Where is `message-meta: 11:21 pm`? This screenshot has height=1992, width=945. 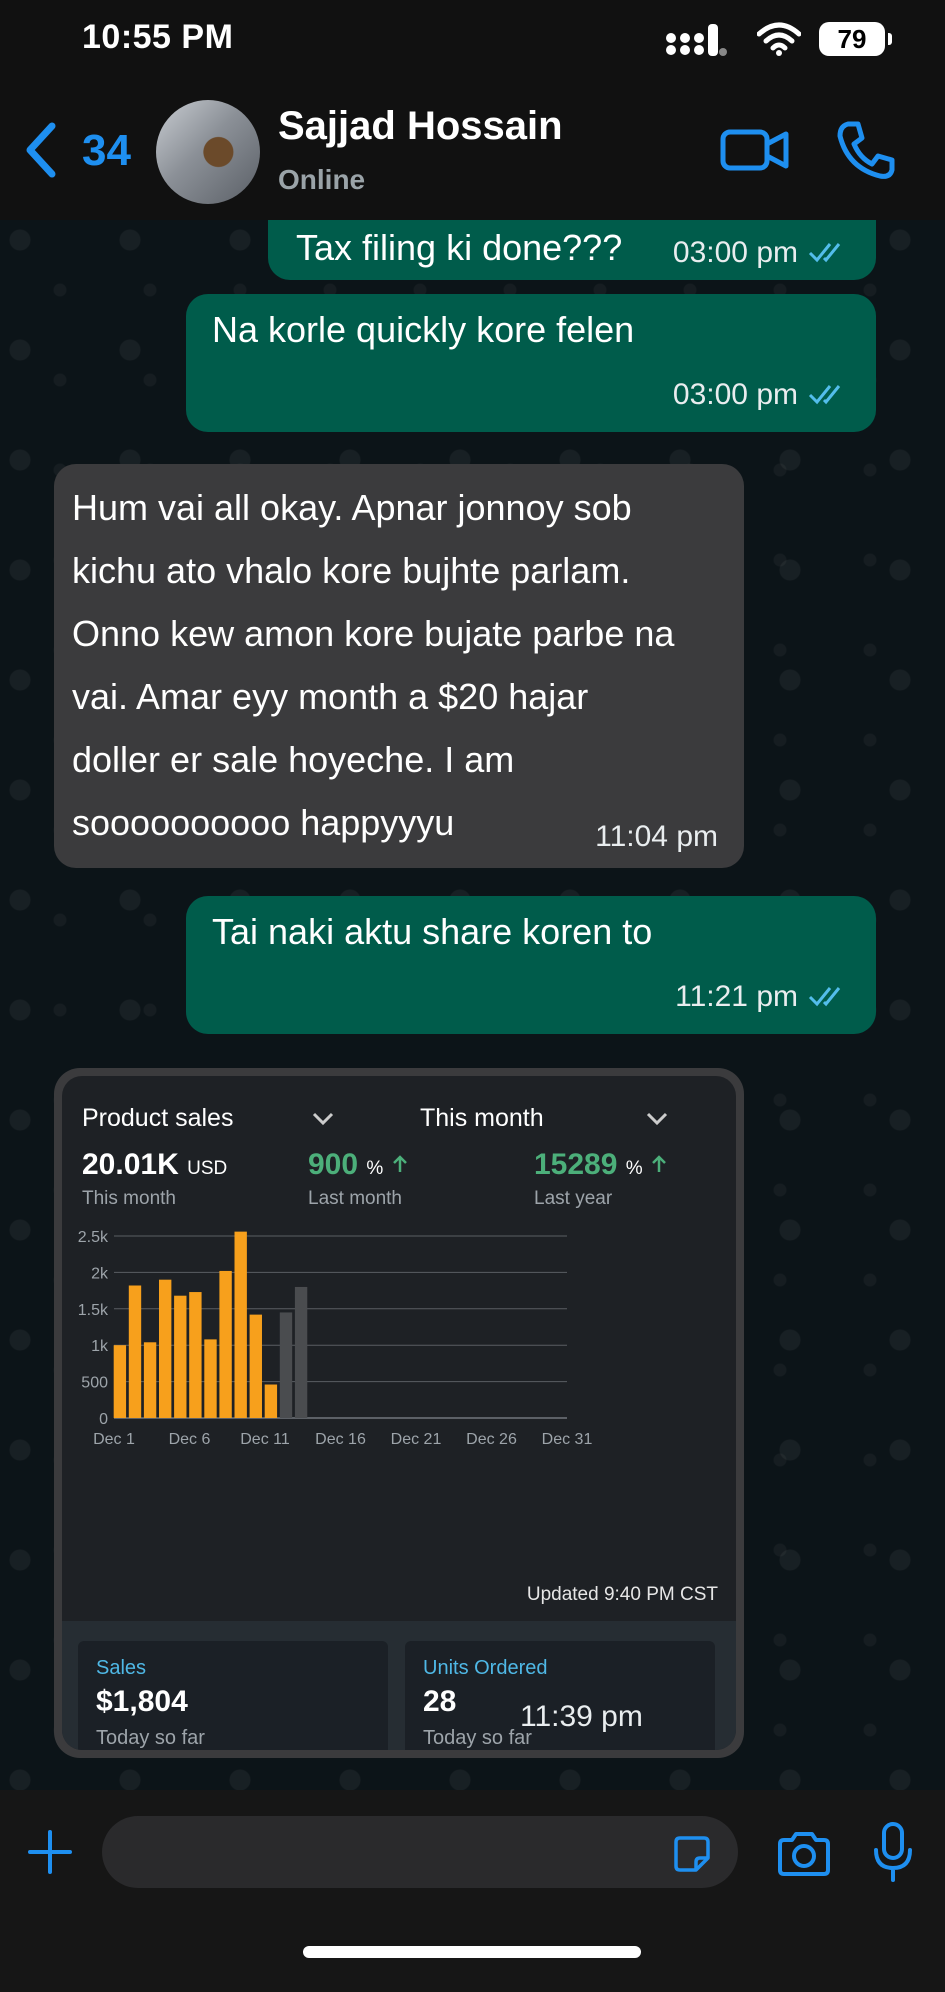
message-meta: 11:21 pm is located at coordinates (761, 996).